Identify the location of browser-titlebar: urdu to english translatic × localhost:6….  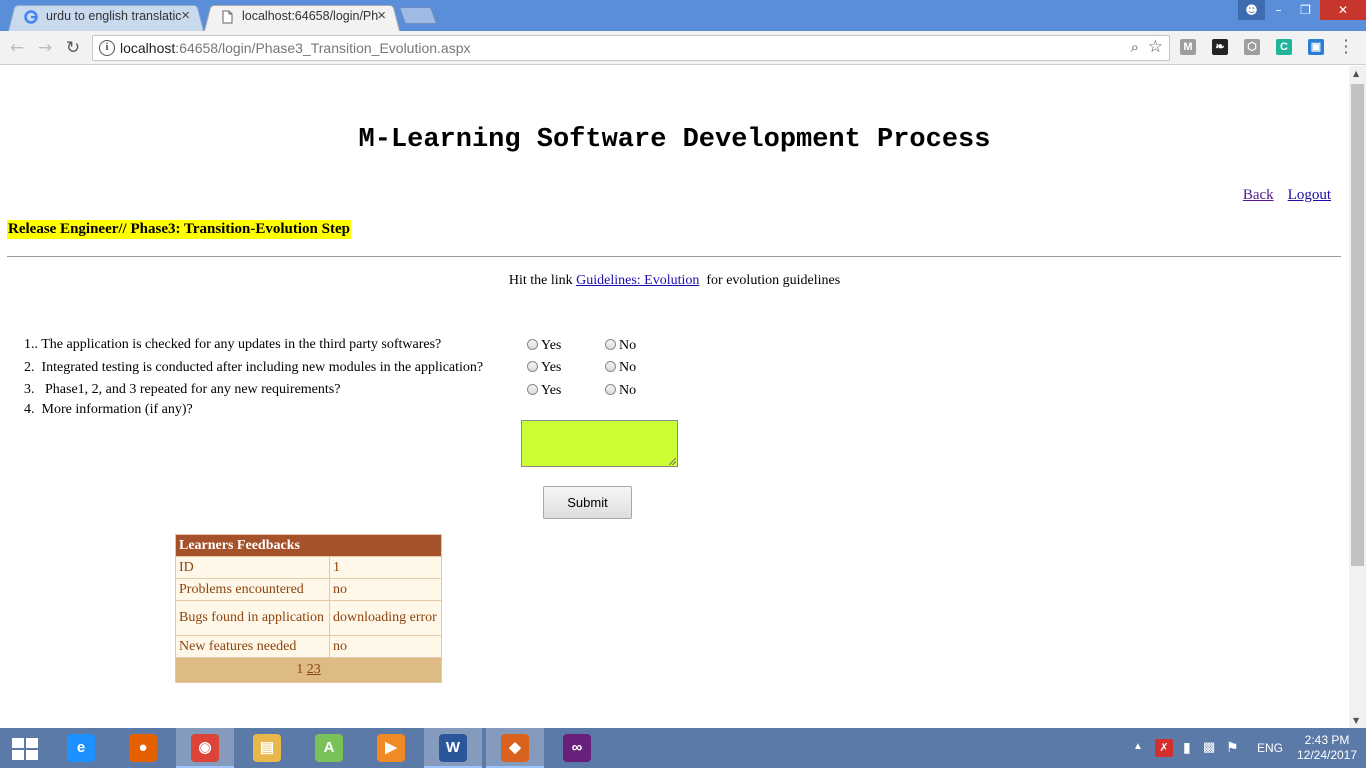
(683, 15).